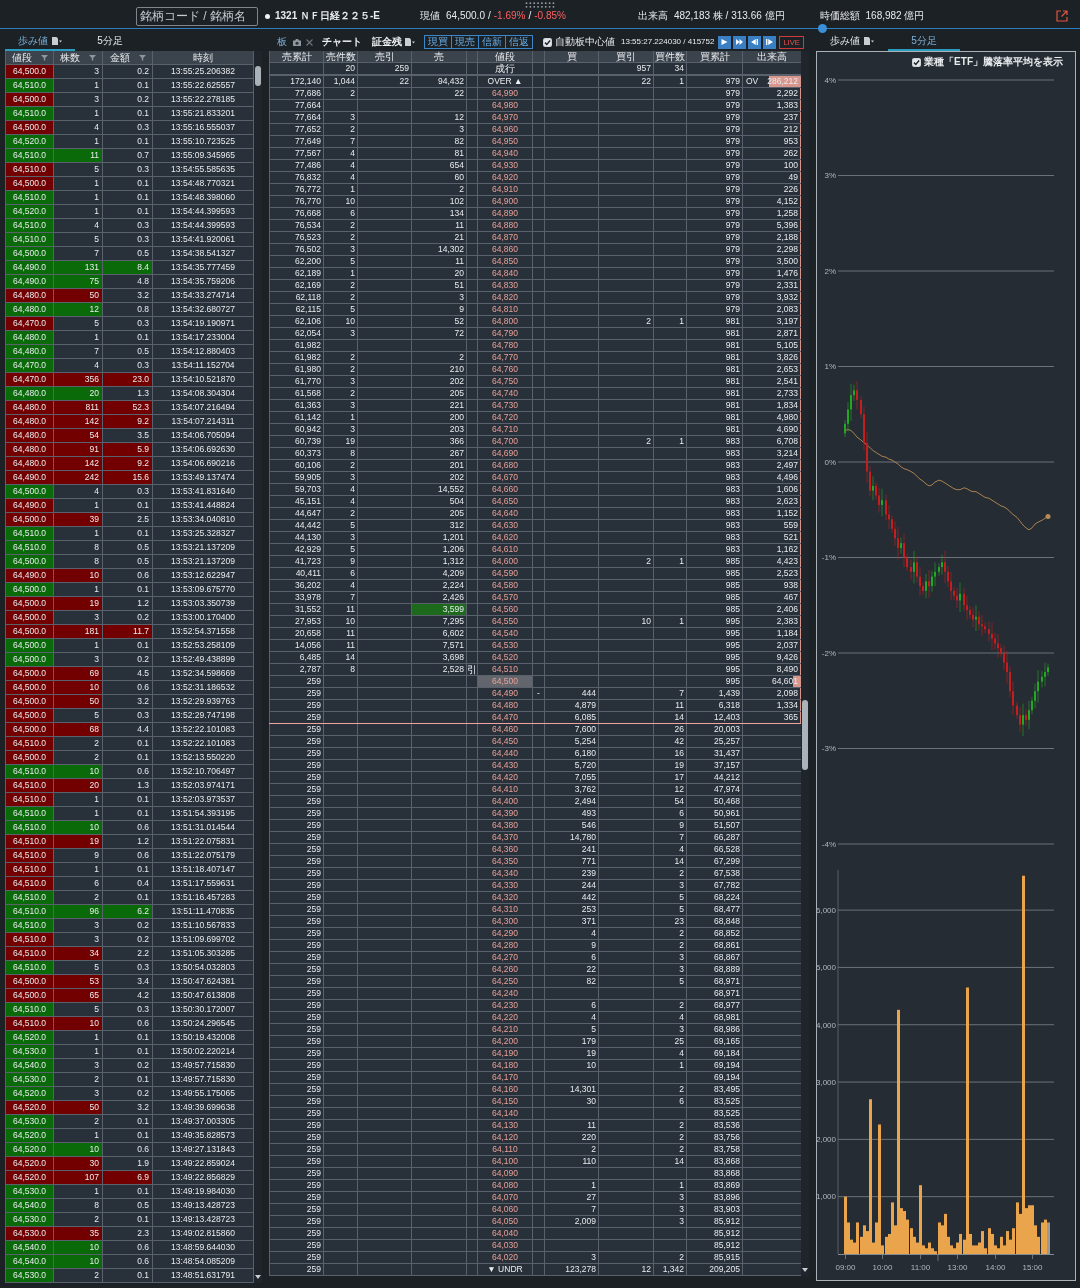 Image resolution: width=1080 pixels, height=1288 pixels. I want to click on shares-cell: 19, so click(78, 603).